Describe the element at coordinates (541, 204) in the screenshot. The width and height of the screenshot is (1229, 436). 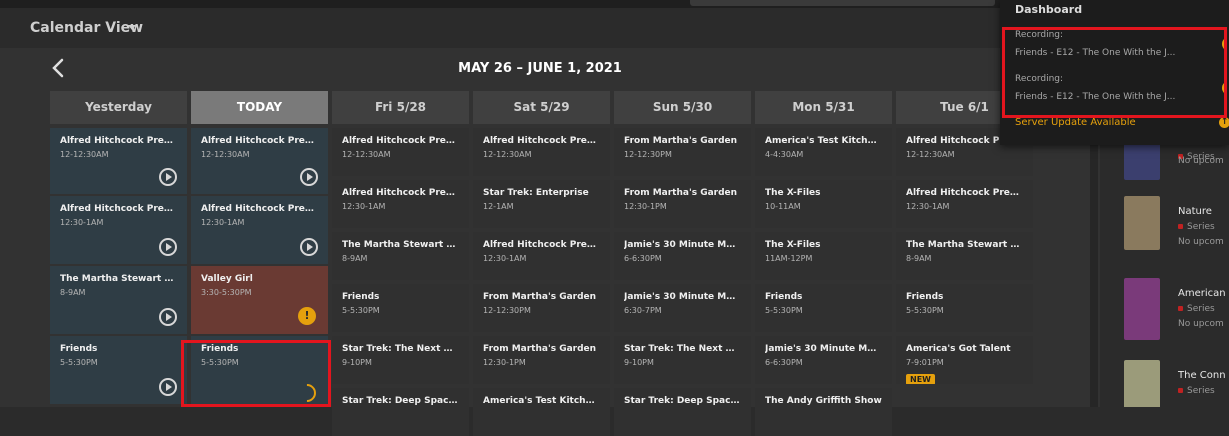
I see `program-cell: Star Trek: Enterprise 12-1AM` at that location.